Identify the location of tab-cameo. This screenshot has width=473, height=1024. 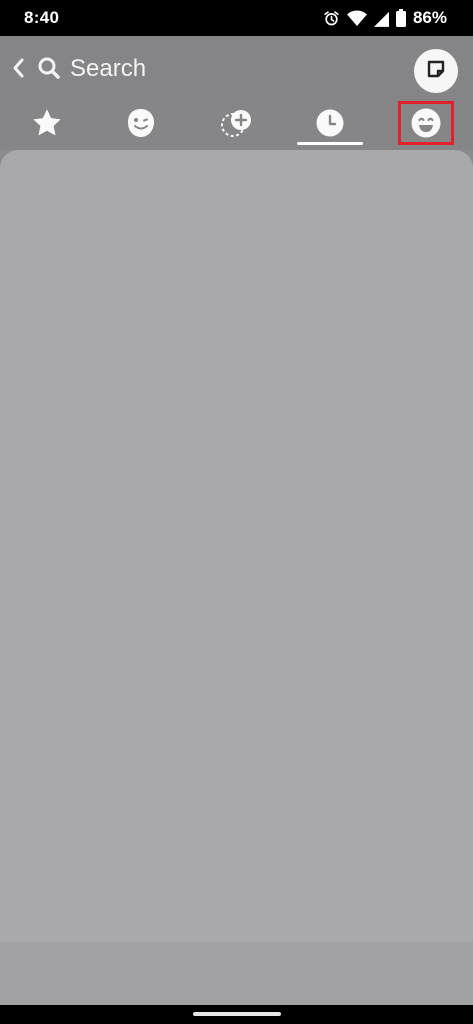
(237, 125).